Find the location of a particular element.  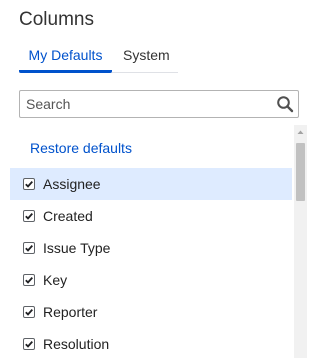

column-item-assignee: Assignee is located at coordinates (151, 184).